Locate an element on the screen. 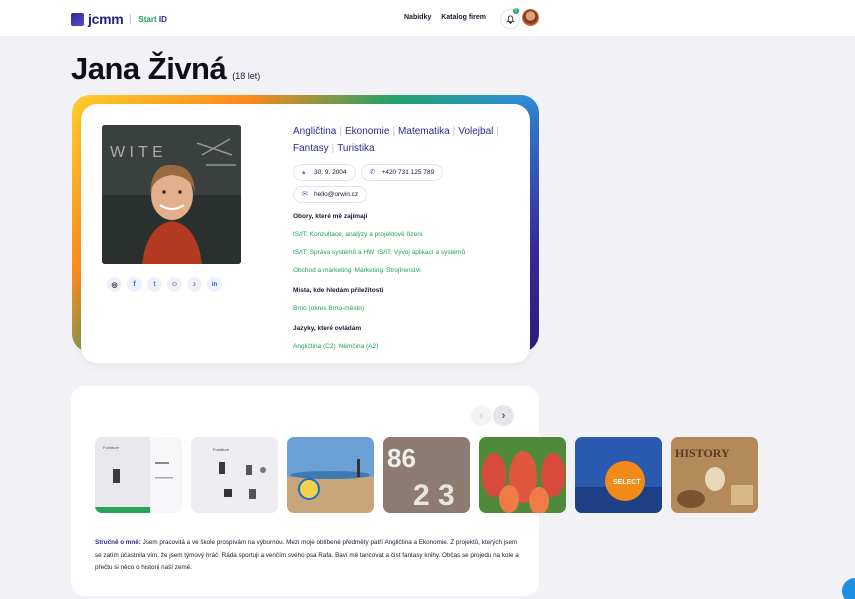 This screenshot has height=599, width=855. tiktok-icon: ♪ is located at coordinates (194, 284).